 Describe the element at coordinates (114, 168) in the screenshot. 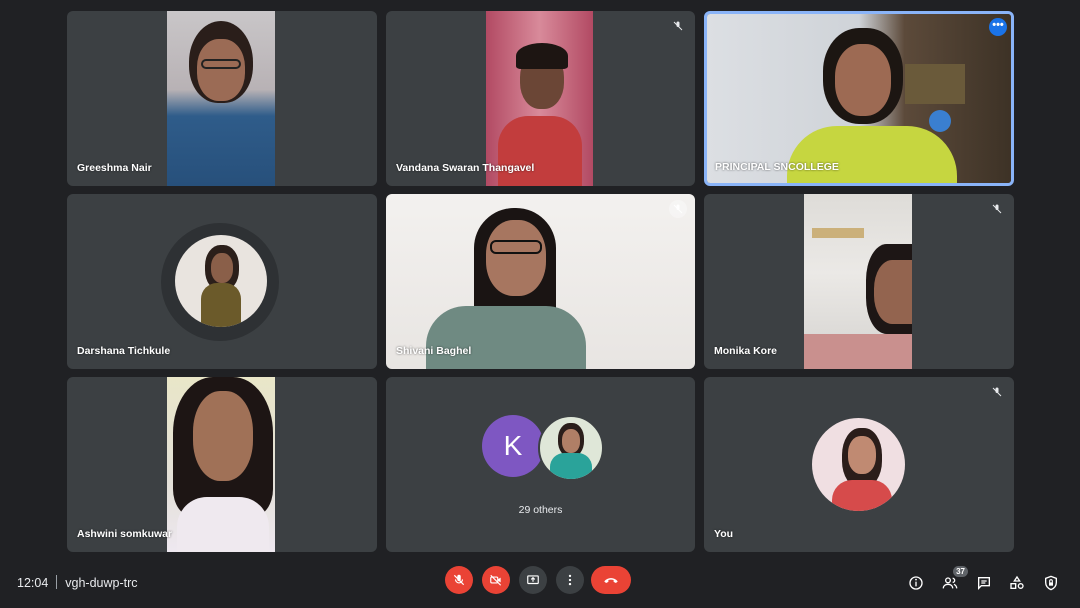

I see `participant-name: Greeshma Nair` at that location.